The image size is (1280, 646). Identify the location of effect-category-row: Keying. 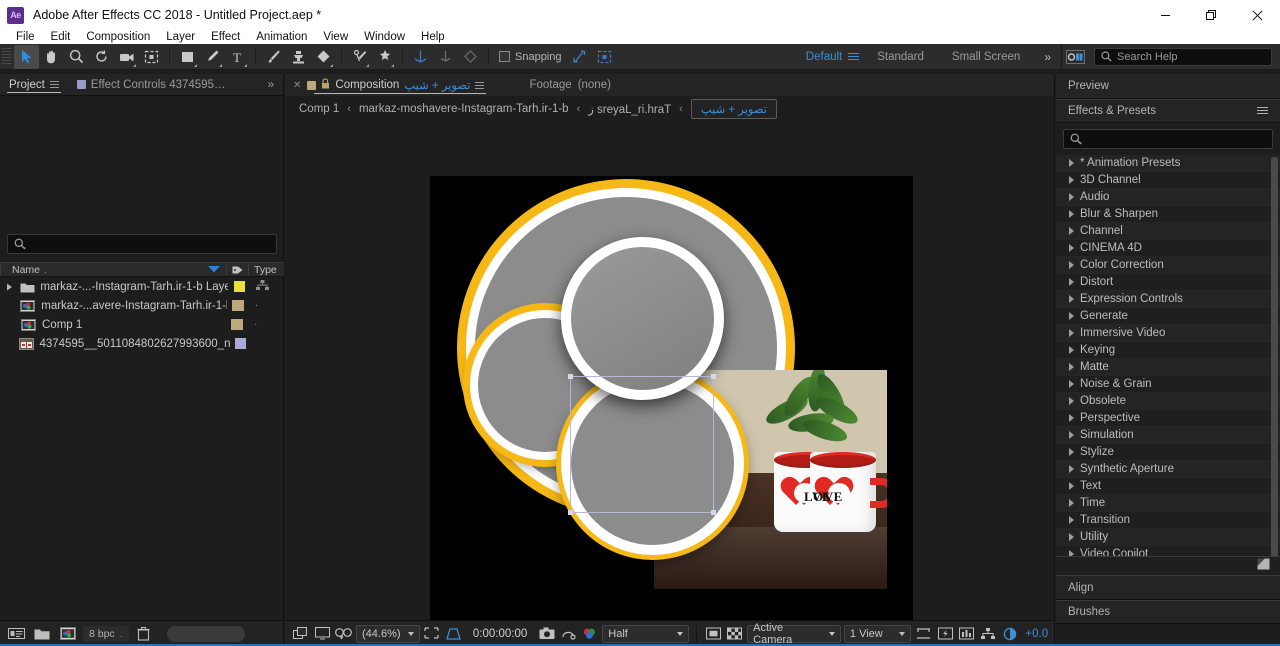
(1168, 350).